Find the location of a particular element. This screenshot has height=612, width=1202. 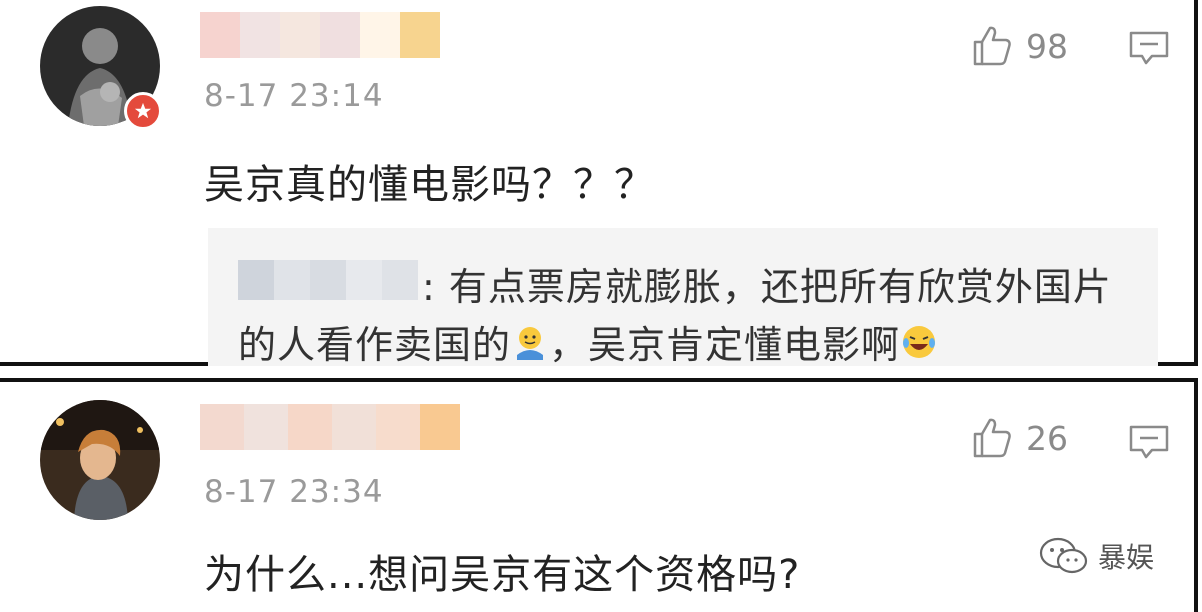

watermark-label: 暴娱 is located at coordinates (1125, 557).